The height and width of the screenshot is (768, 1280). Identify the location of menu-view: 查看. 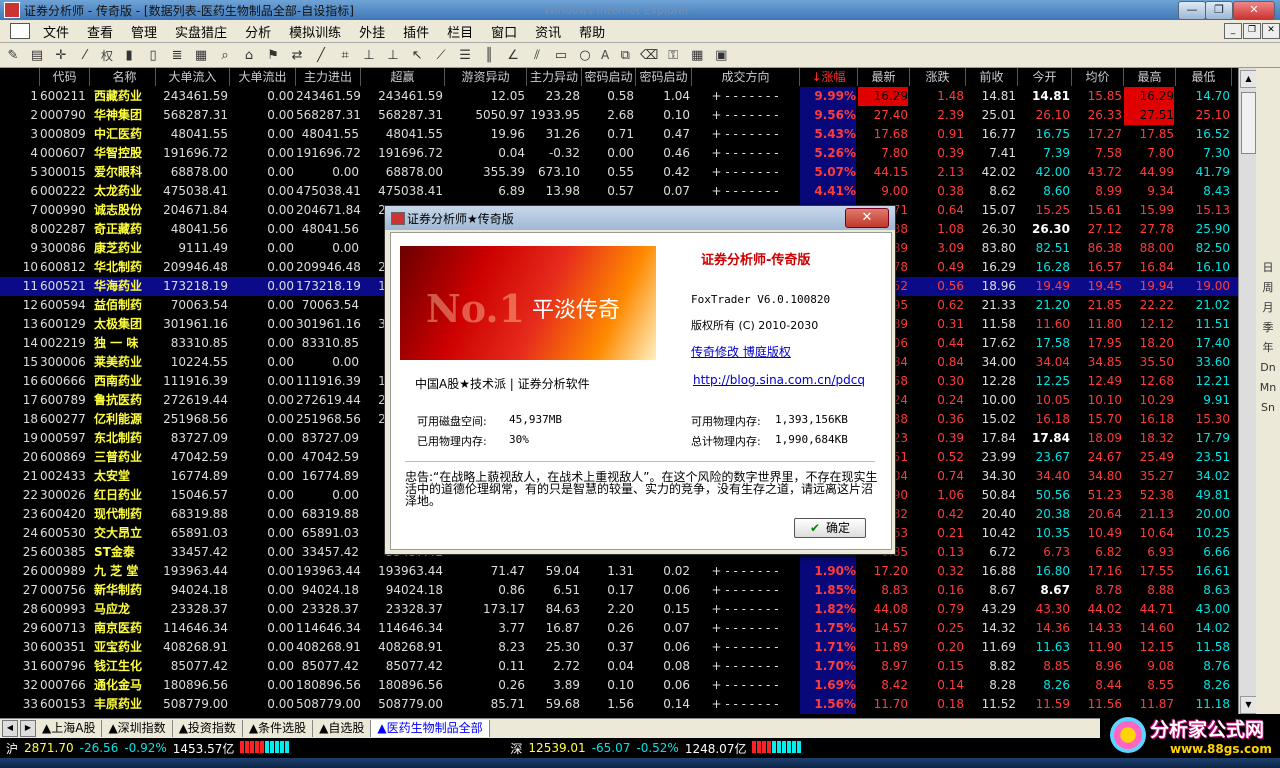
(100, 31).